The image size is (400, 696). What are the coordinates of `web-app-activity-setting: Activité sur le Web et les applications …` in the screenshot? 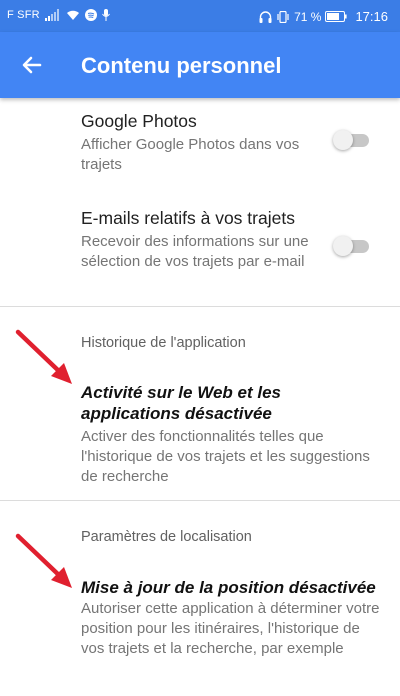 It's located at (231, 434).